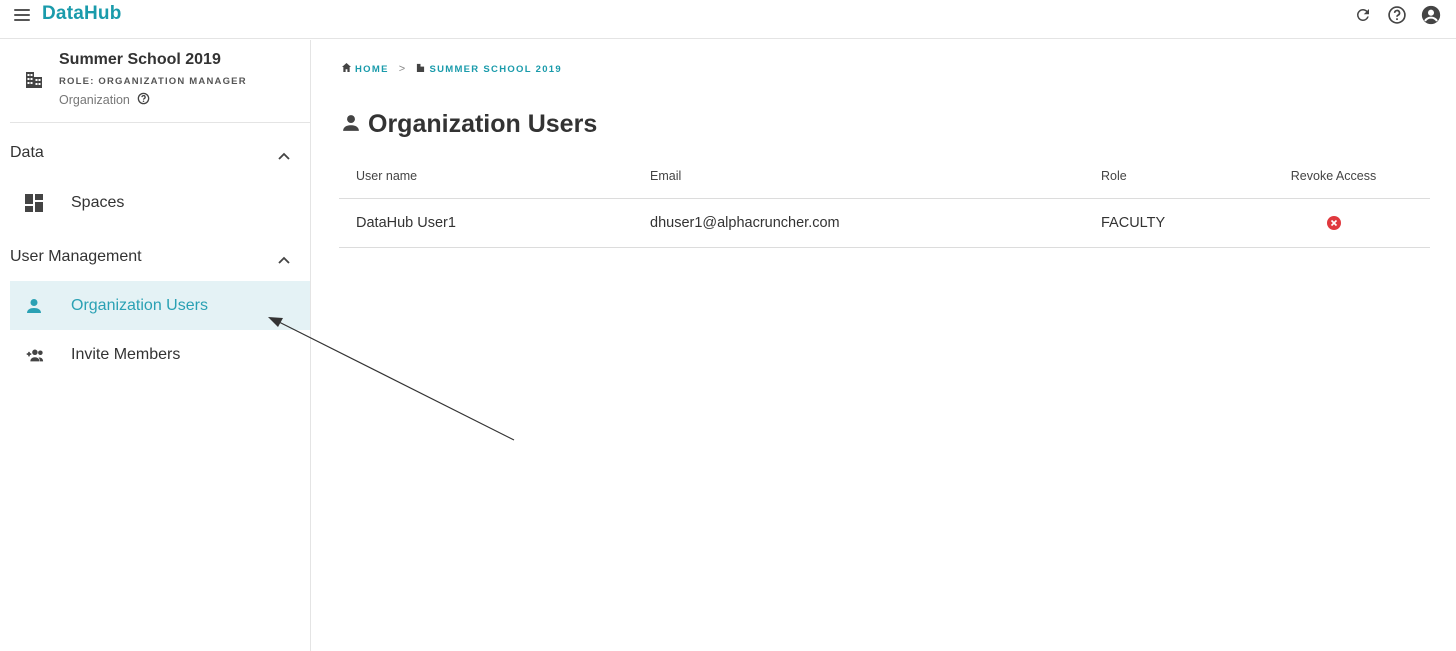 The height and width of the screenshot is (651, 1456). I want to click on top-icons, so click(1397, 15).